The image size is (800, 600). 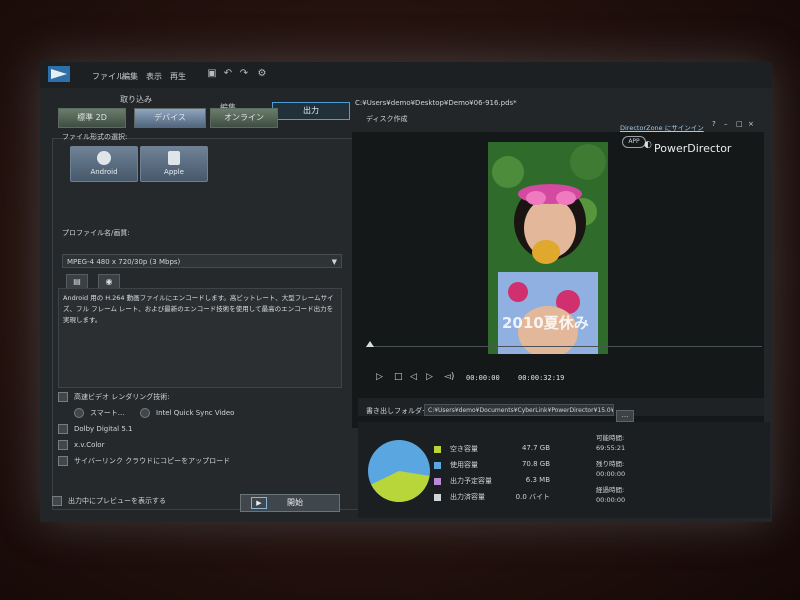 I want to click on profile-dropdown: MPEG-4 480 x 720/30p (3 Mbps) ▼, so click(x=202, y=261).